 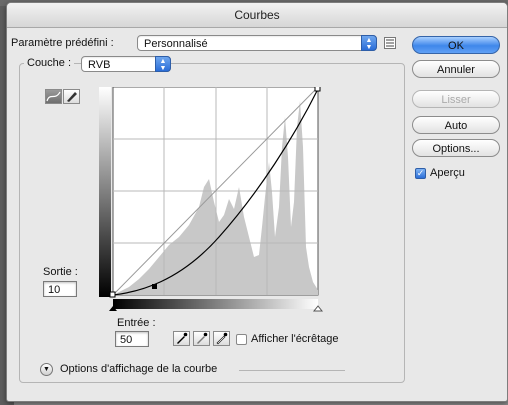 I want to click on preview-label: Aperçu, so click(x=447, y=173).